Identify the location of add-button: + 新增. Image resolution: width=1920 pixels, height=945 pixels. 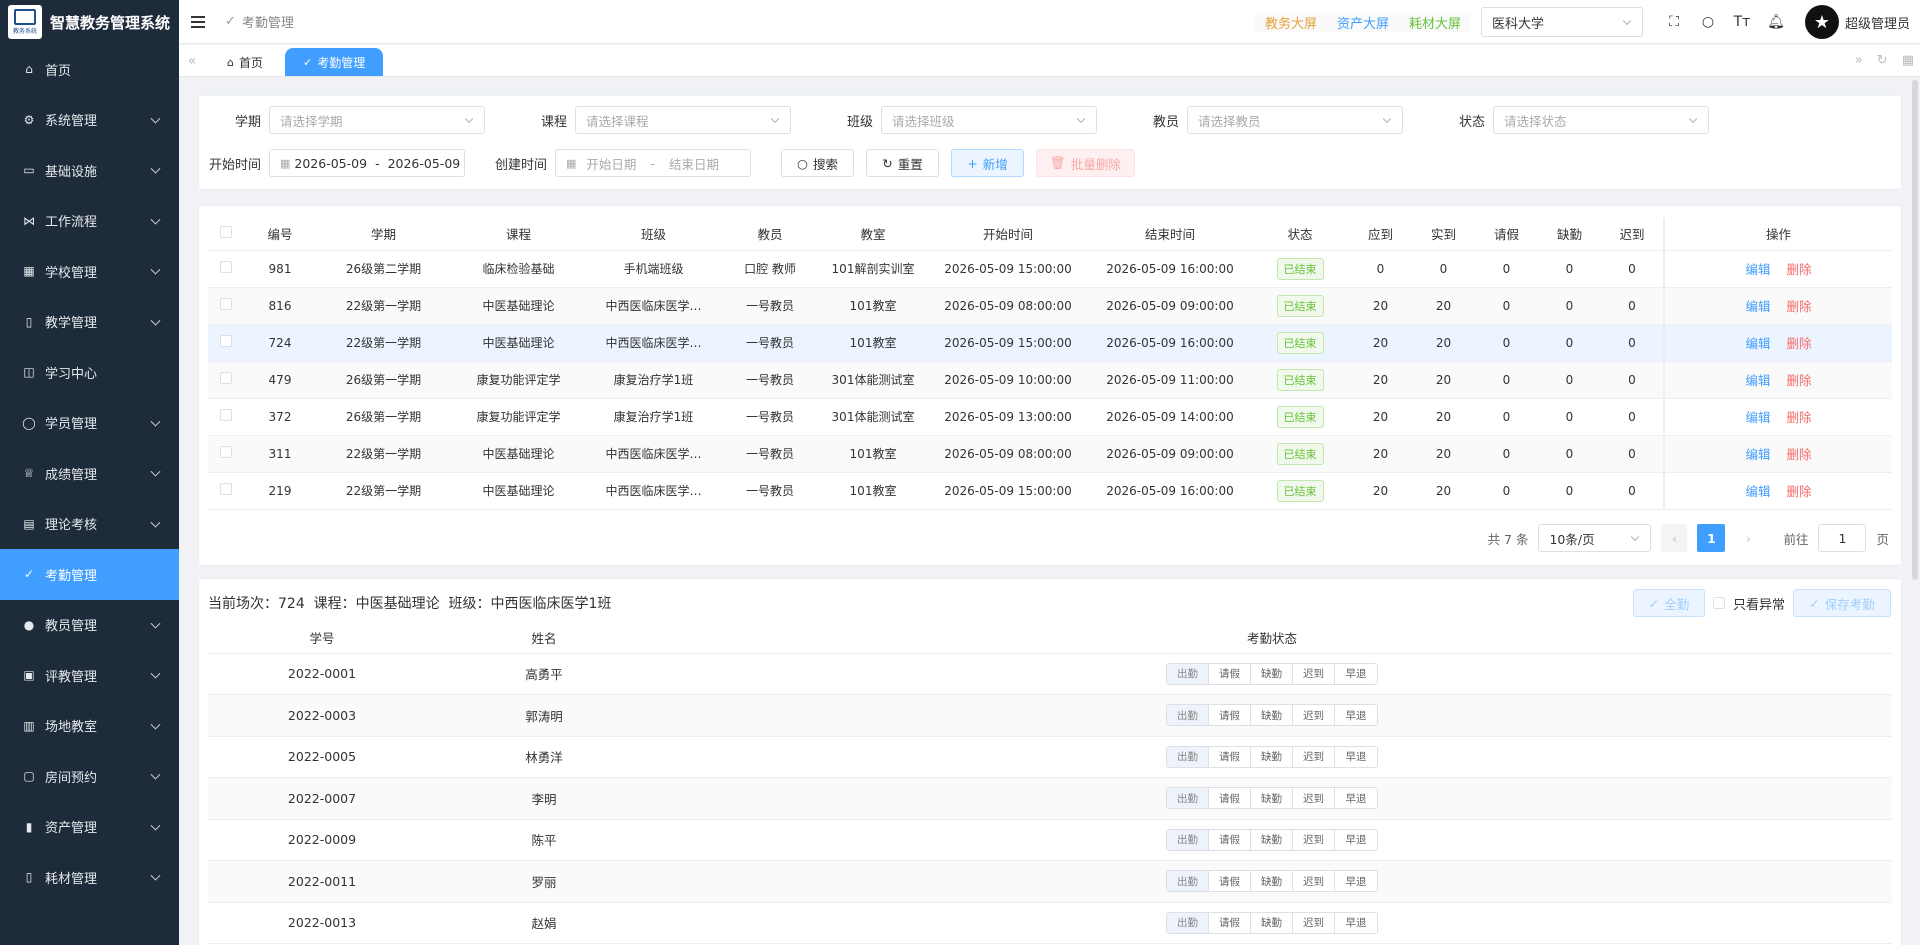
(987, 163).